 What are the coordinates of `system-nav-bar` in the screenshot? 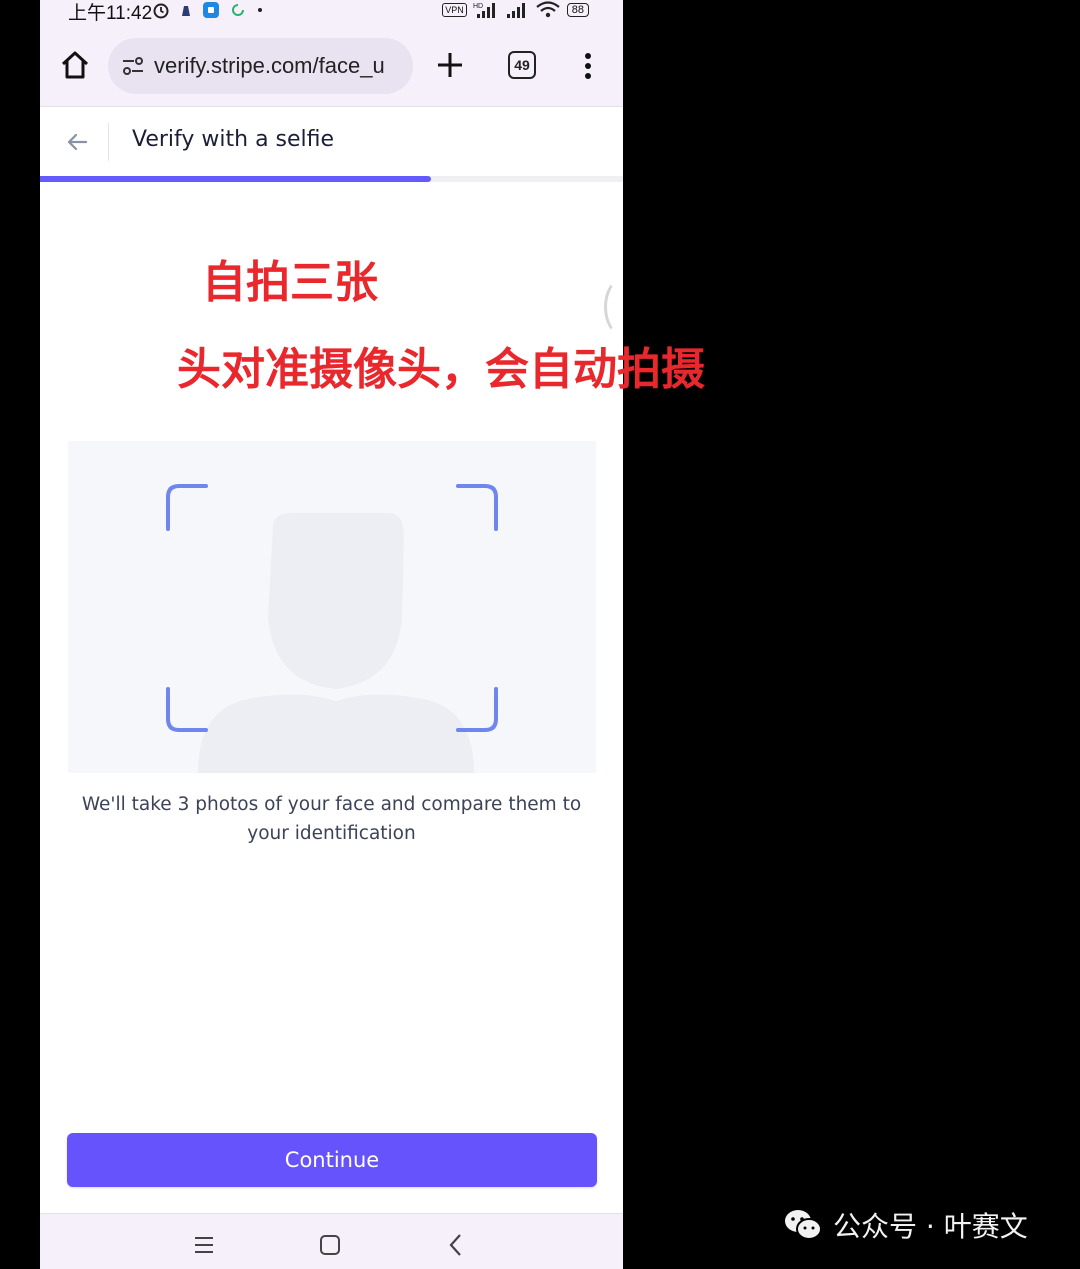 It's located at (331, 1241).